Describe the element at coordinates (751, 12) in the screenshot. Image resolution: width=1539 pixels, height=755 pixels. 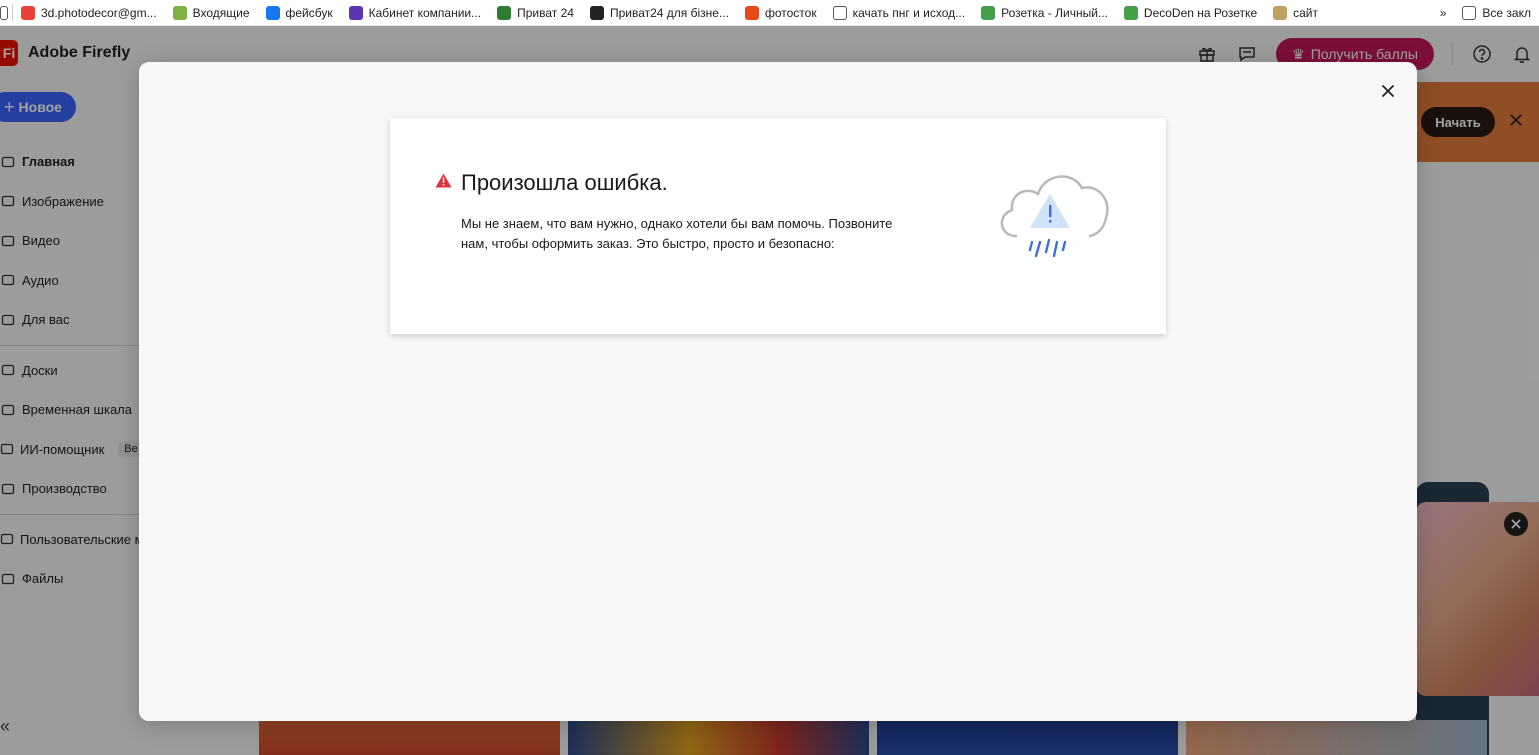
I see `photostock-icon` at that location.